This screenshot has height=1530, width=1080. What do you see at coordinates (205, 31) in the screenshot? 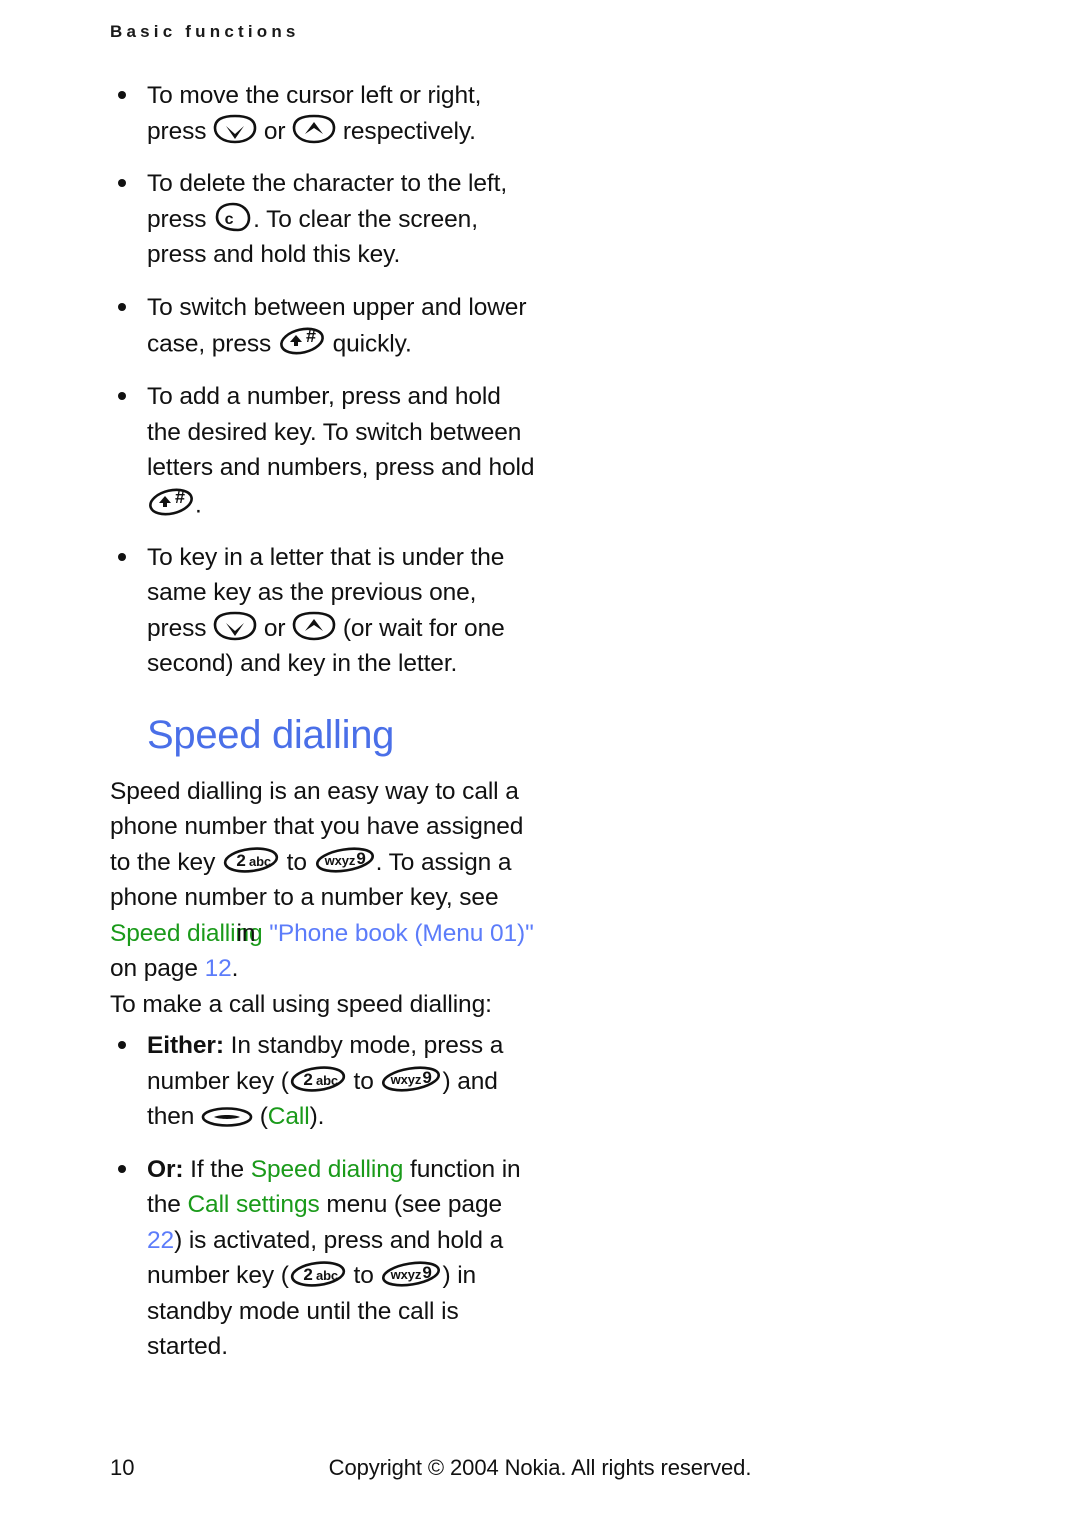
I see `running-header: Basic functions` at bounding box center [205, 31].